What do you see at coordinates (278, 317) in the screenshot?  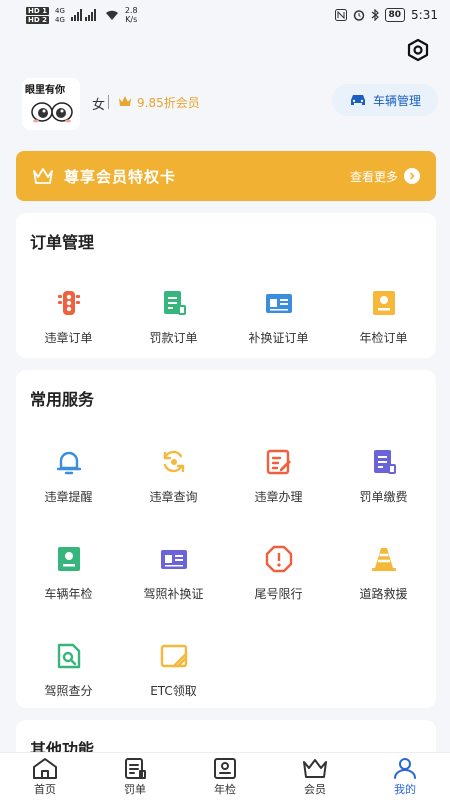 I see `order-item-2: 补换证订单` at bounding box center [278, 317].